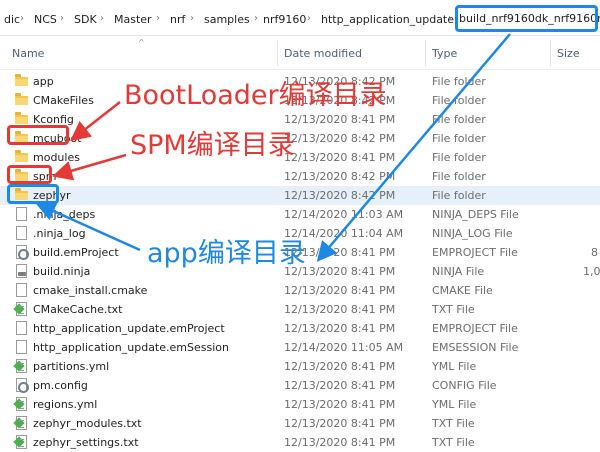 The width and height of the screenshot is (600, 452). I want to click on file-type: EMSESSION File, so click(475, 347).